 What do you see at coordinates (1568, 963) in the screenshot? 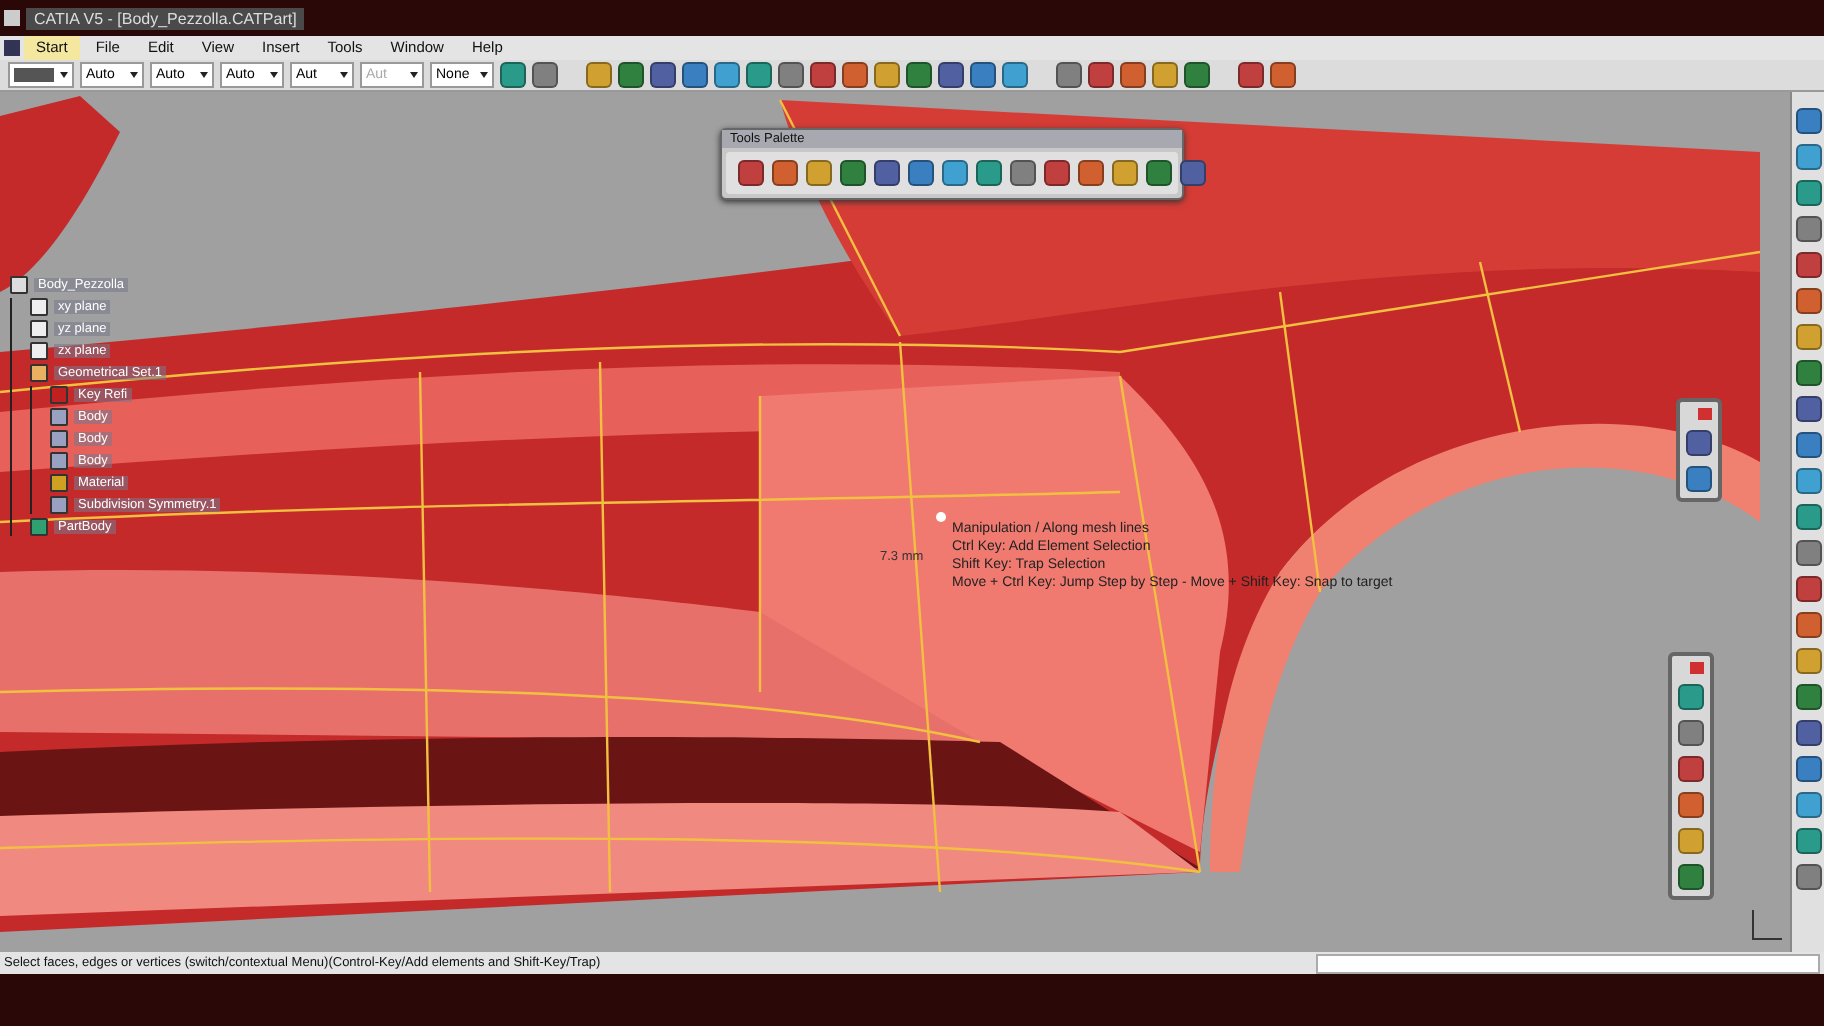
I see `command-input-field` at bounding box center [1568, 963].